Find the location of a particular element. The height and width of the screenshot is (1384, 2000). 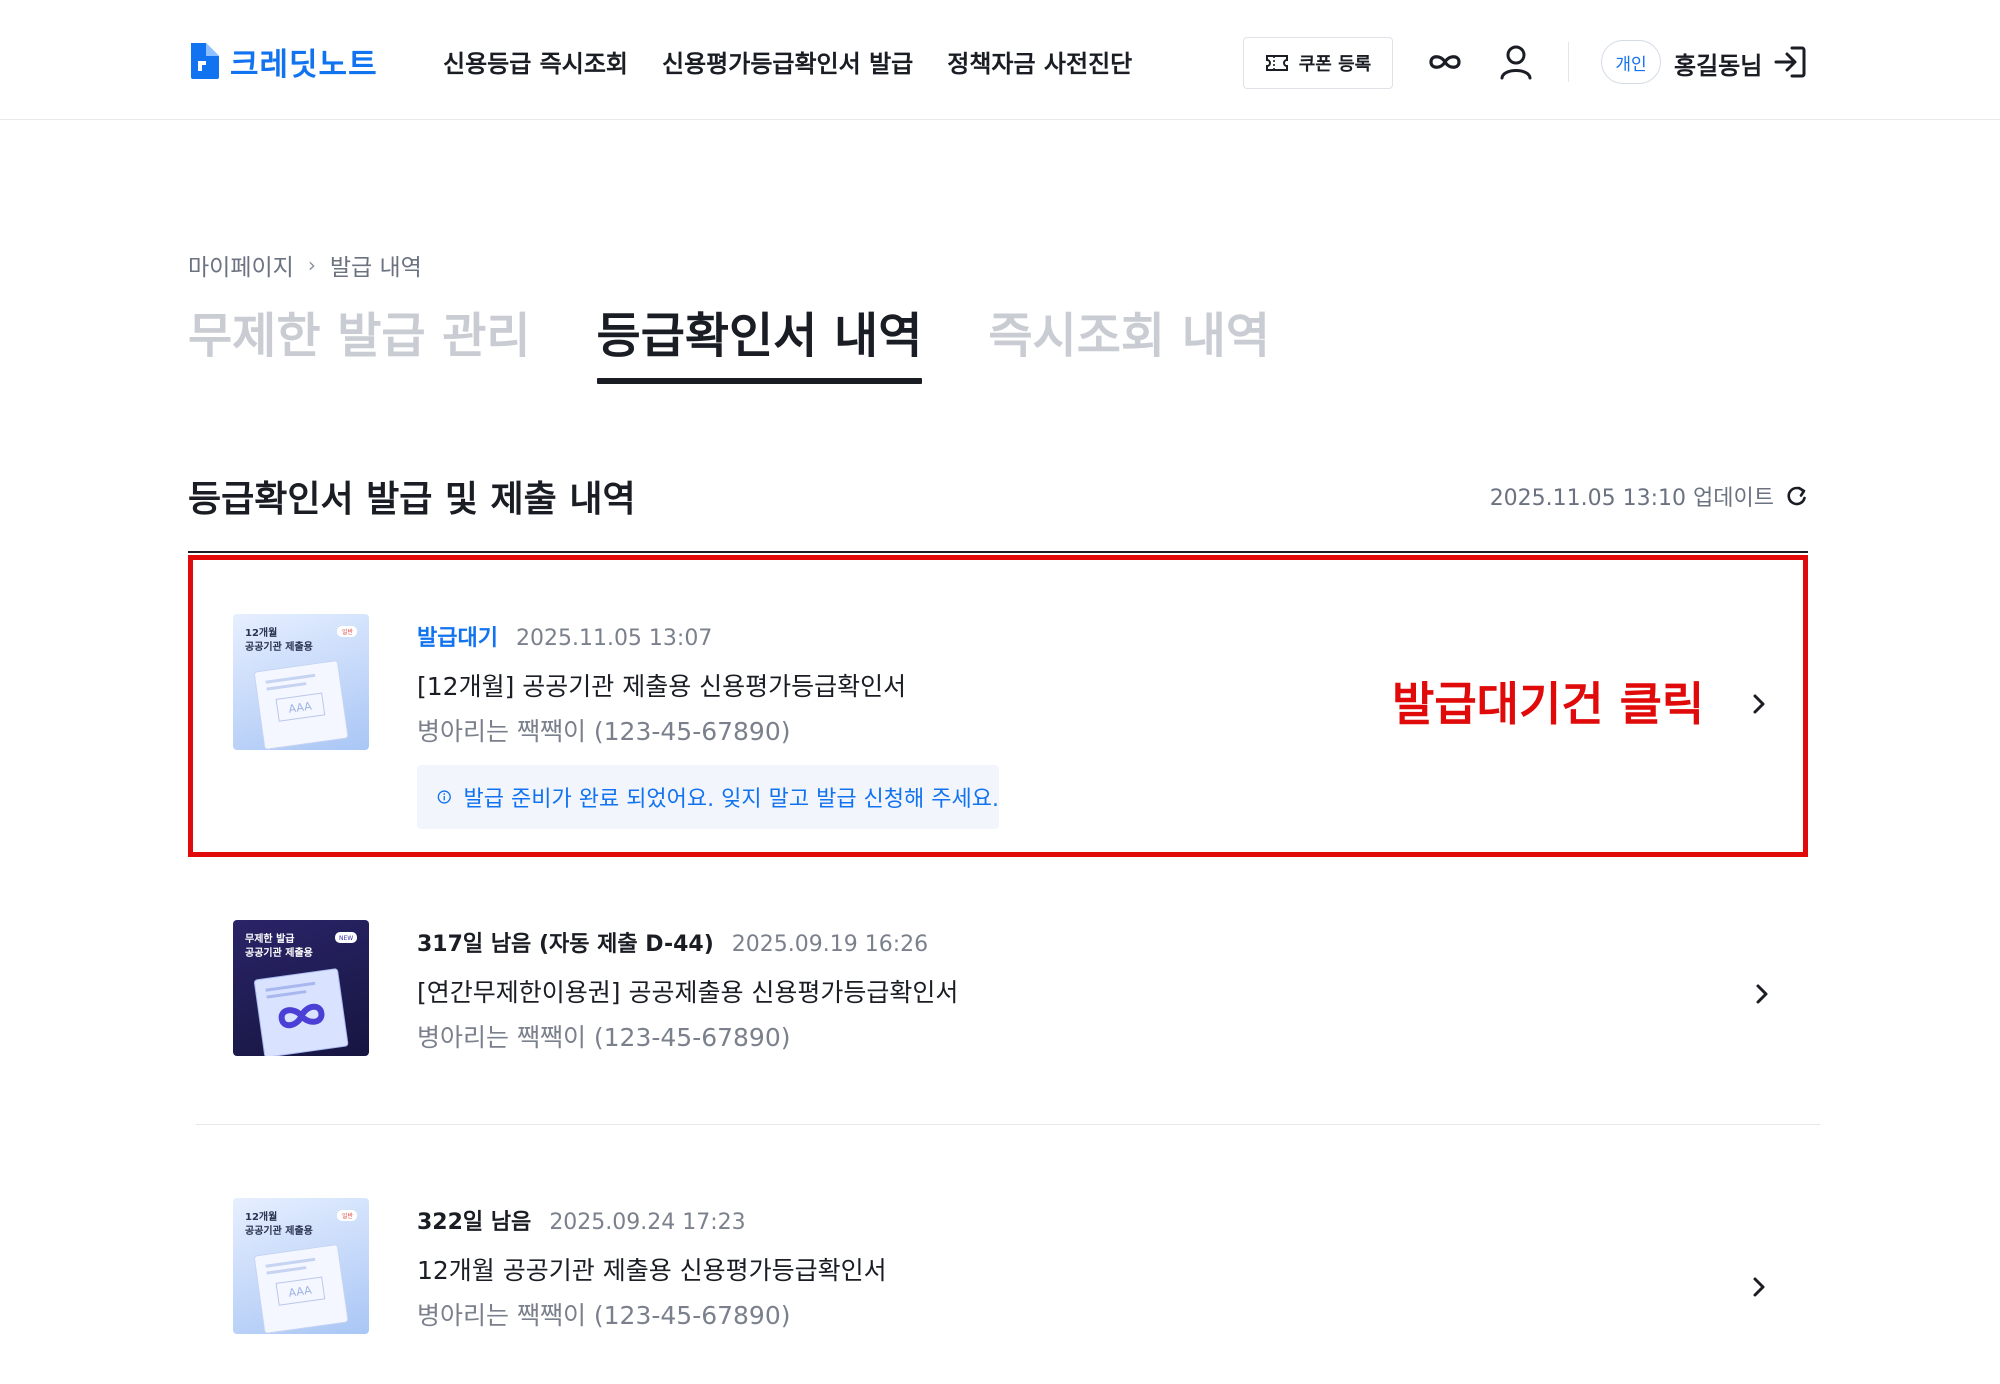

item-meta: 317일 남음 (자동 제출 D-44) 2025.09.19 16:26 is located at coordinates (672, 942).